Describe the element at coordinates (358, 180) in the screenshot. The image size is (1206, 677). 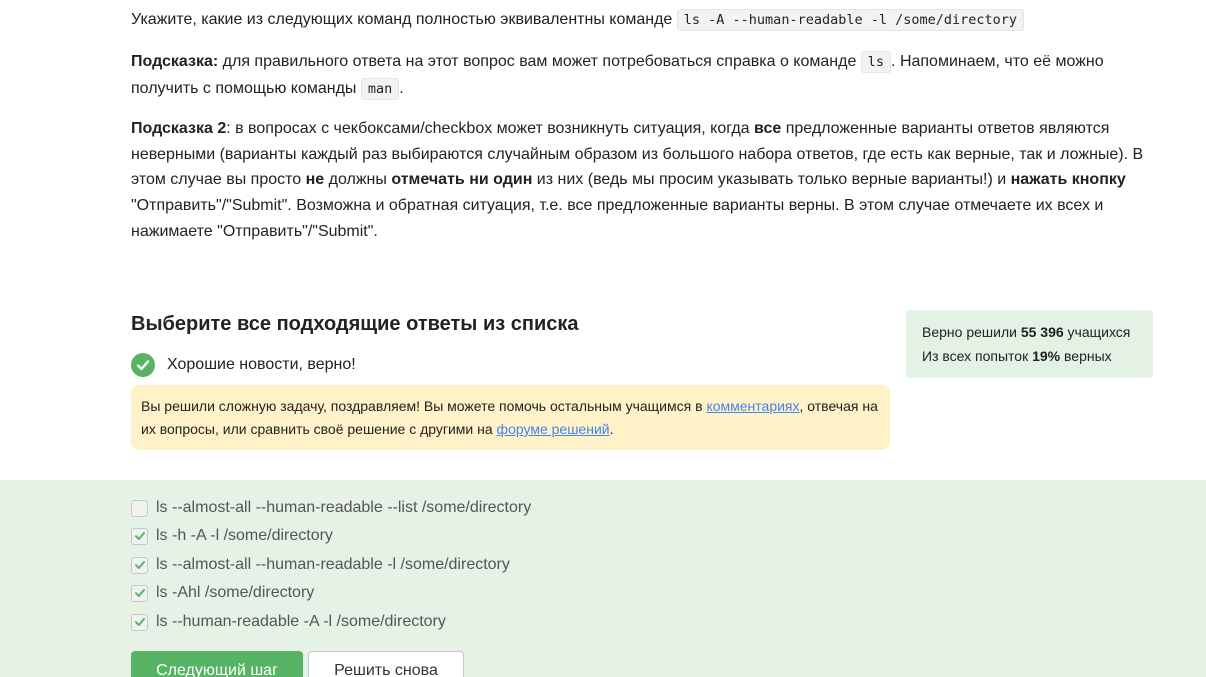
I see `hint-2-text: должны` at that location.